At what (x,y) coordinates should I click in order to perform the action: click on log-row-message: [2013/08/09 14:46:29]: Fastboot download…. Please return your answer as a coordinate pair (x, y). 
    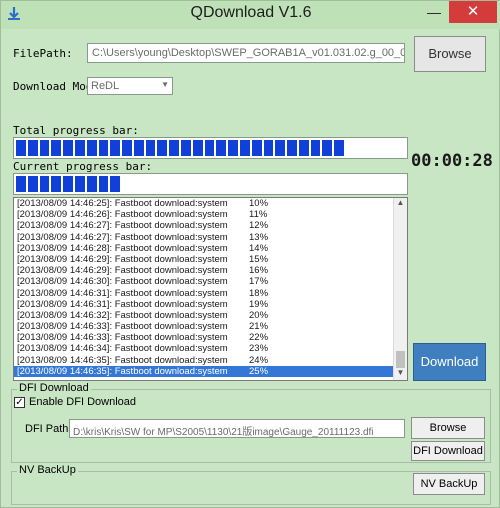
    Looking at the image, I should click on (122, 259).